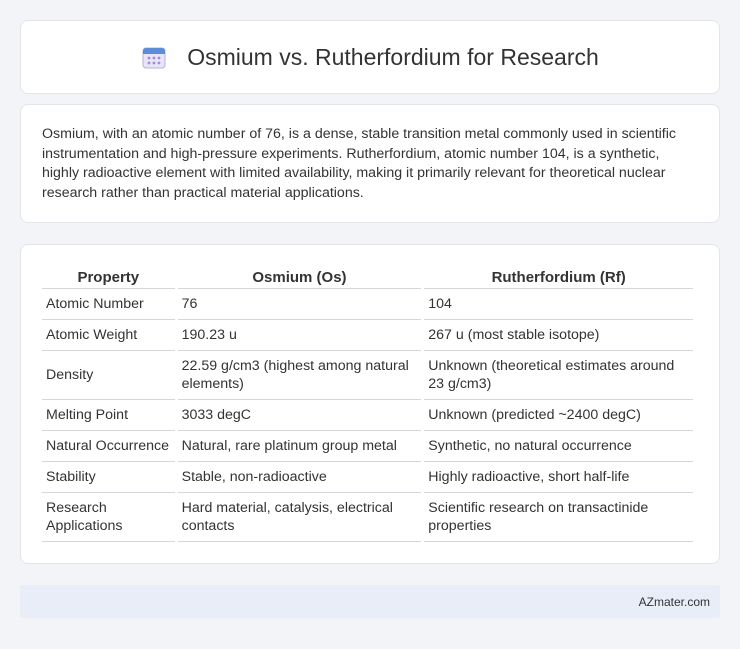 The width and height of the screenshot is (740, 649). I want to click on cell-property: Melting Point, so click(108, 415).